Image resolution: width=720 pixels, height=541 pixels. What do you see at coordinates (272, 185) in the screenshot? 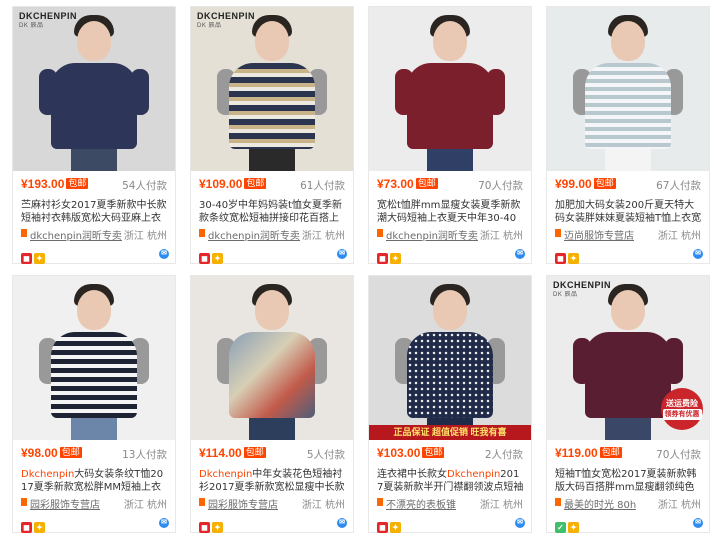
I see `price-row: ¥109.00 包邮 61人付款` at bounding box center [272, 185].